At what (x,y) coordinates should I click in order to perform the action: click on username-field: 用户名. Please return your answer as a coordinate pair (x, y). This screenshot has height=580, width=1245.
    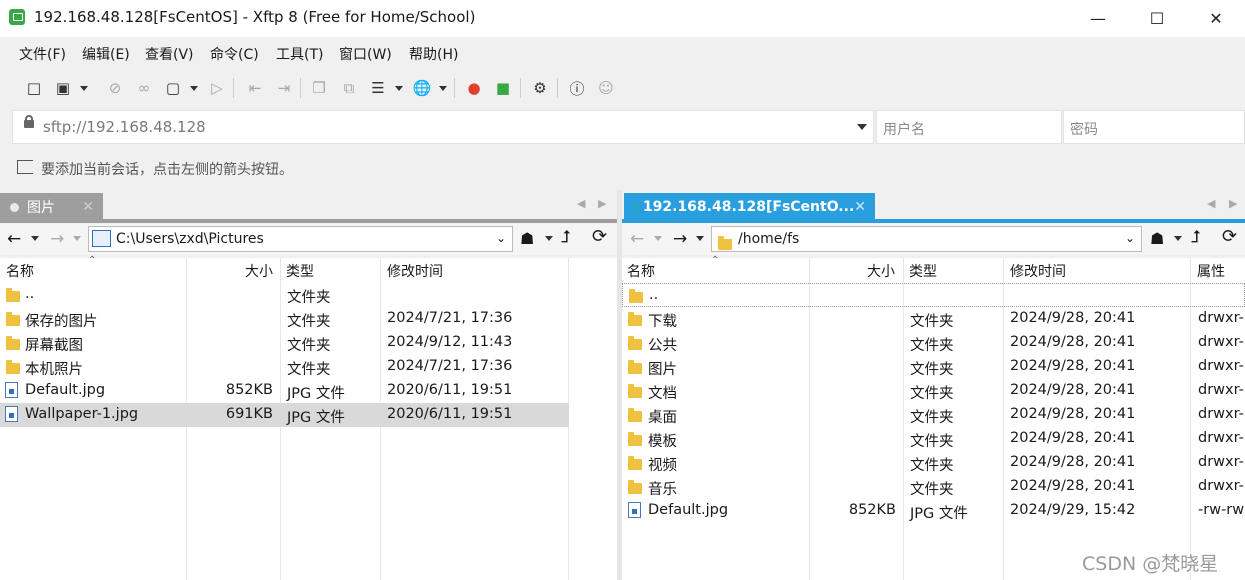
    Looking at the image, I should click on (969, 127).